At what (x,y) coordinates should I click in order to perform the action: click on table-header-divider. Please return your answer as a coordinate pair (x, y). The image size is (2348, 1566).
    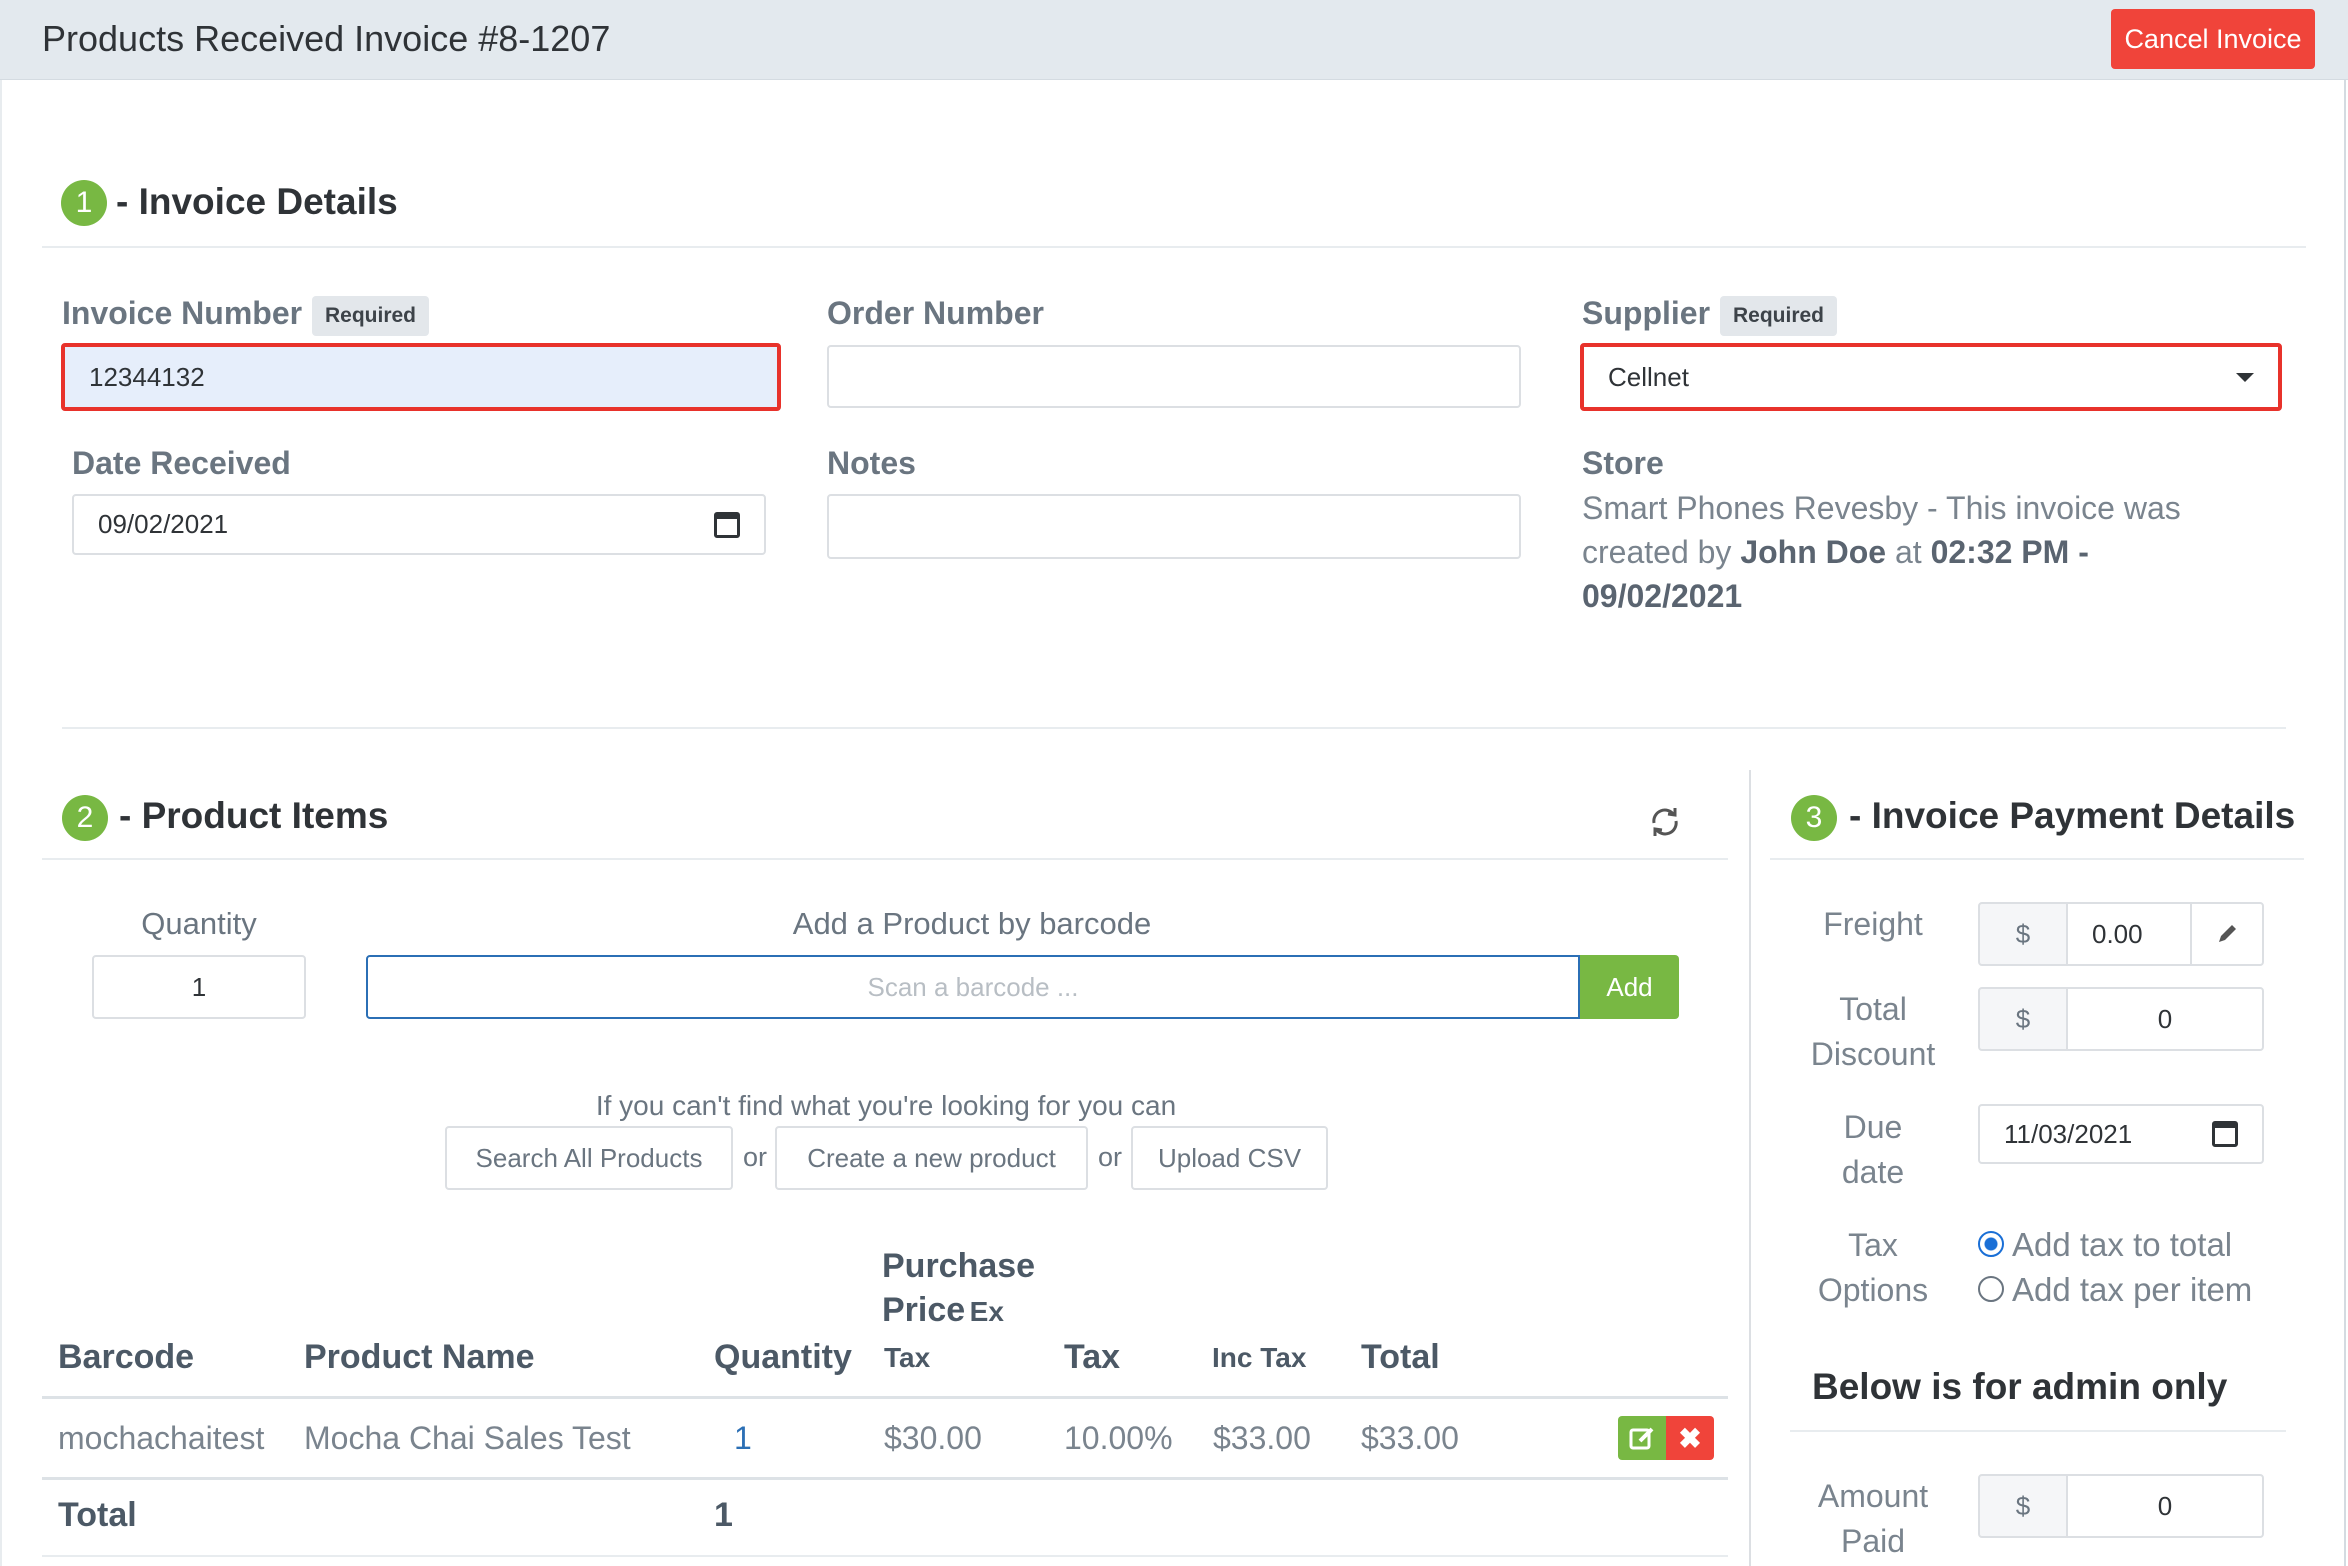
    Looking at the image, I should click on (885, 1397).